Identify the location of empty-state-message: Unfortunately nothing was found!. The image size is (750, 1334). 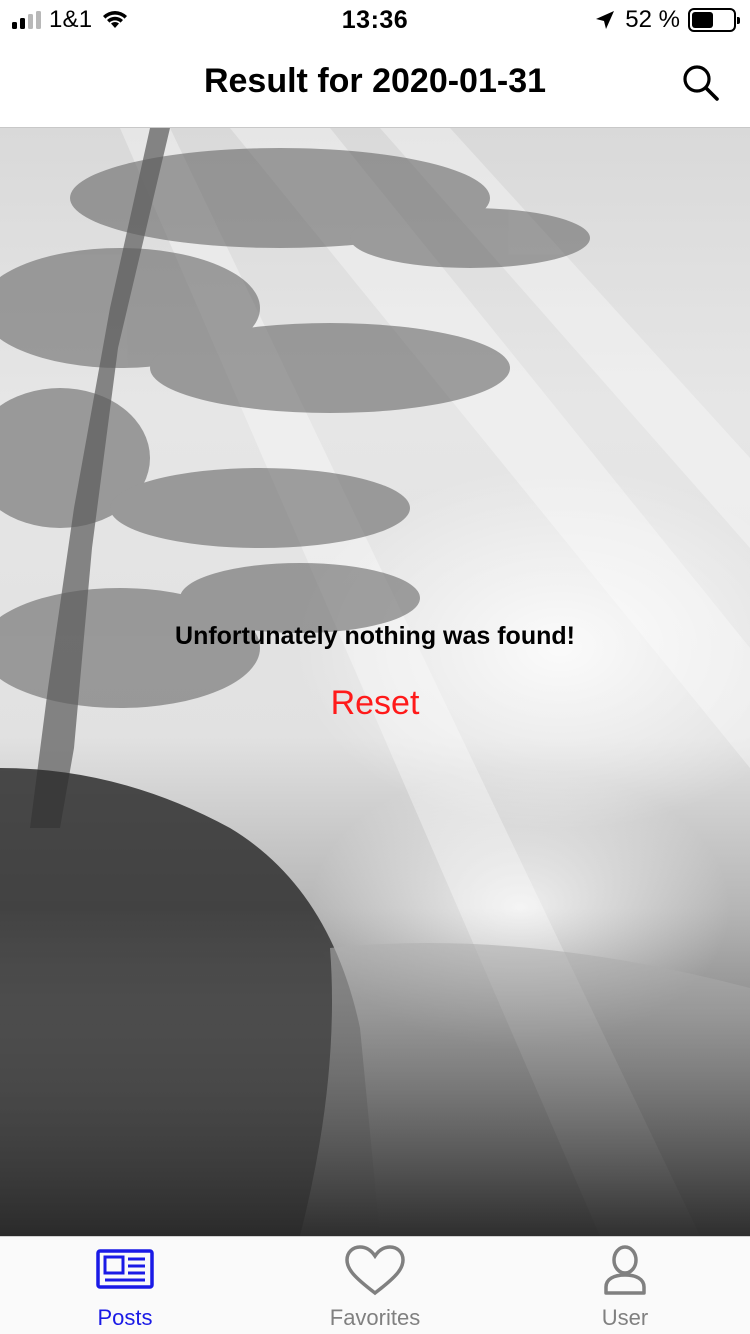
(375, 636).